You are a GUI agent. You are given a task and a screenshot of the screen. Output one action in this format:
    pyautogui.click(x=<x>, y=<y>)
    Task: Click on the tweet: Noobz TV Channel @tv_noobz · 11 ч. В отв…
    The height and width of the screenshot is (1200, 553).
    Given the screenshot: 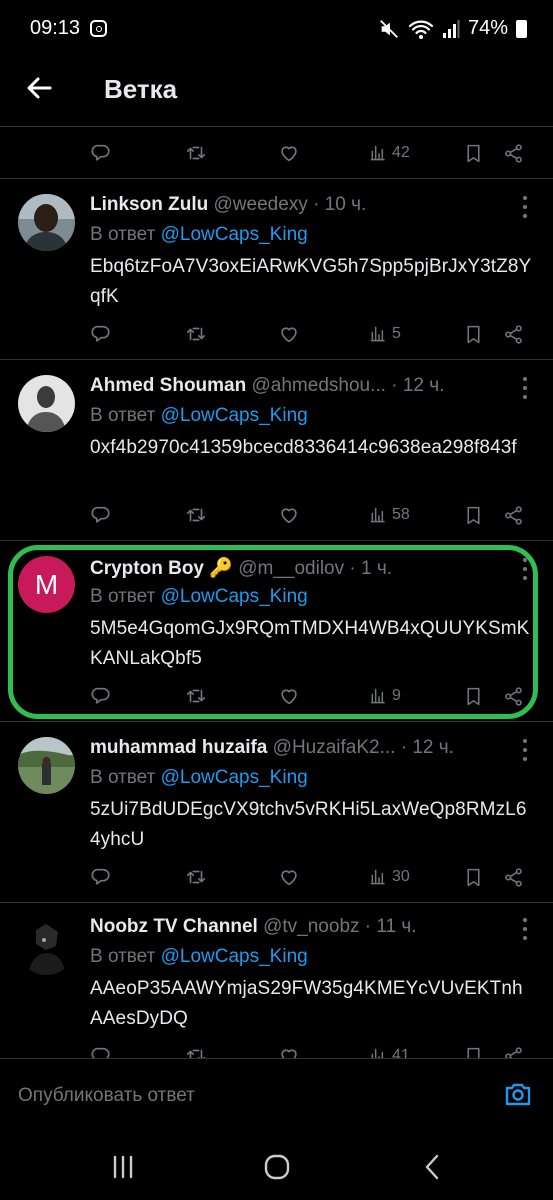 What is the action you would take?
    pyautogui.click(x=276, y=980)
    